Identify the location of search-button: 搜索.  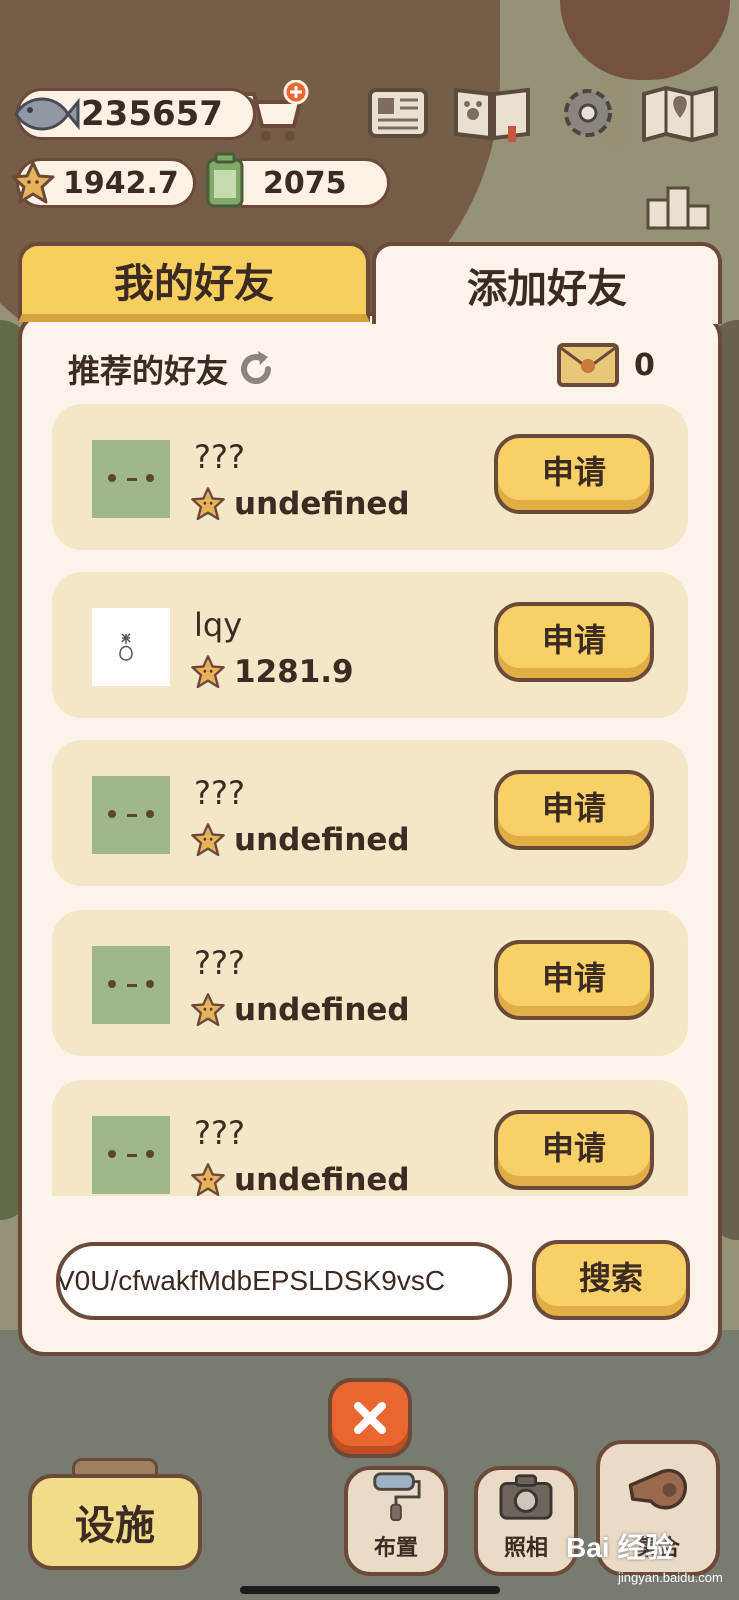
(611, 1280).